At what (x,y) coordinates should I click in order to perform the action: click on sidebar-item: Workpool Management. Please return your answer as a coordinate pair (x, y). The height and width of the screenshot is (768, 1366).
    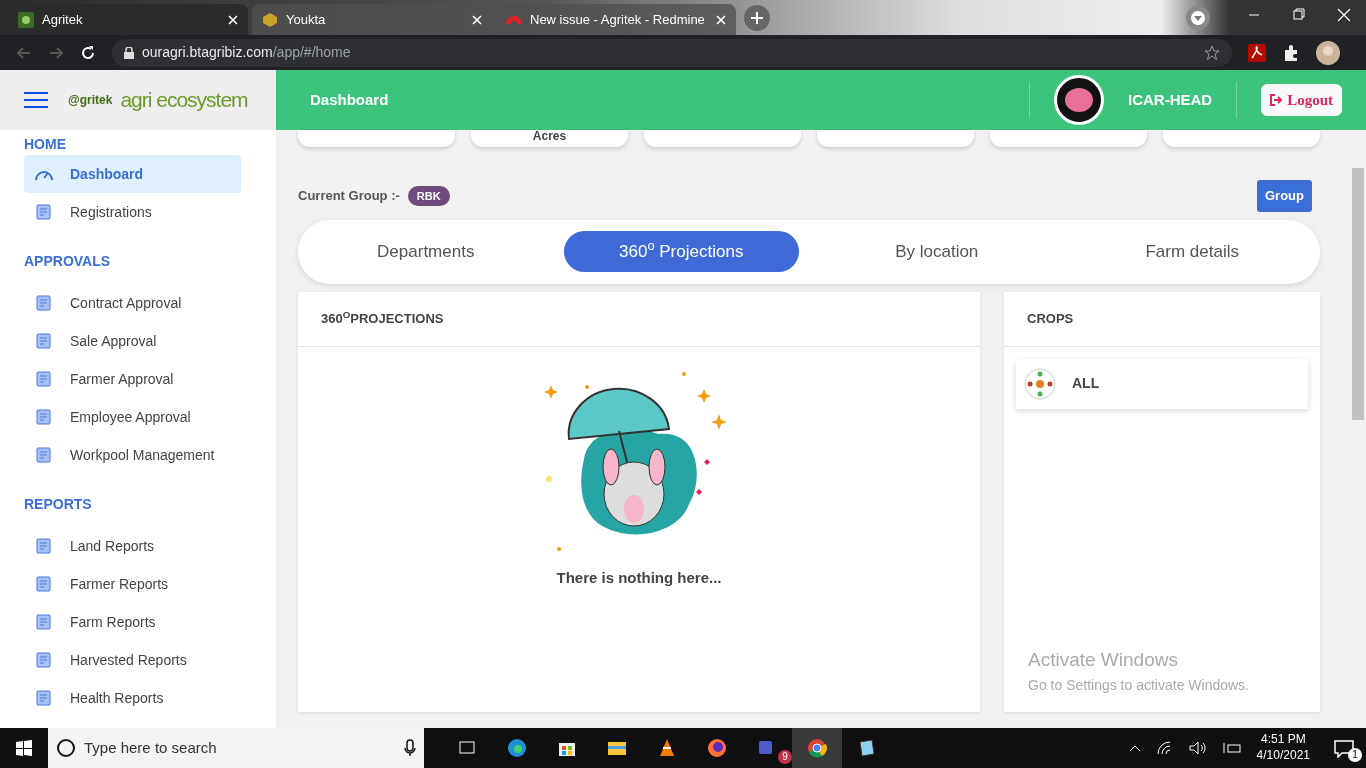
    Looking at the image, I should click on (132, 455).